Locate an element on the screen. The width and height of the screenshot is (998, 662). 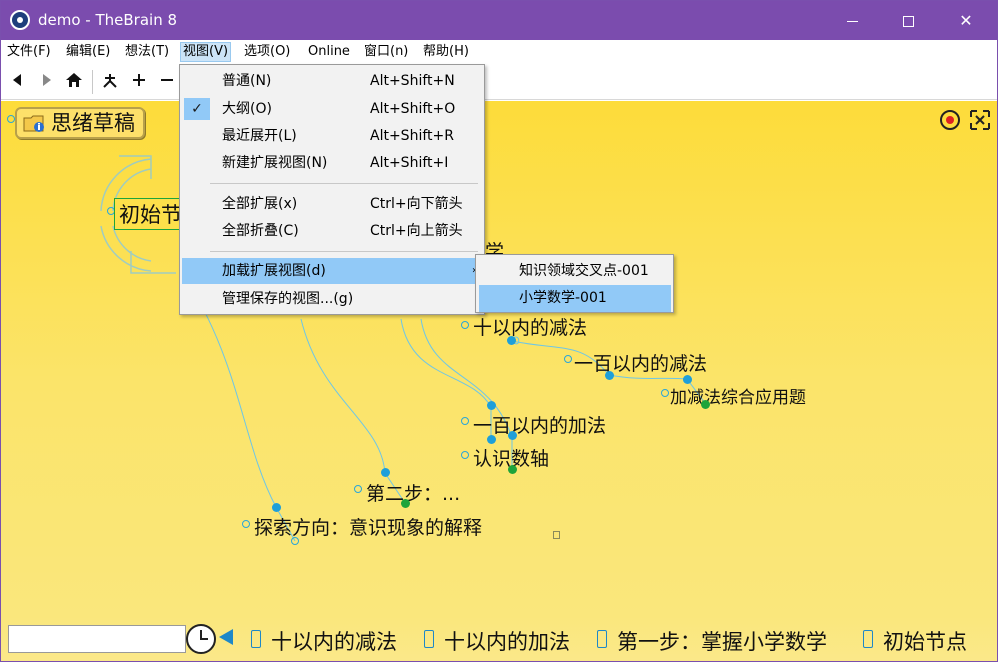
menu-file: 文件(F) is located at coordinates (29, 52).